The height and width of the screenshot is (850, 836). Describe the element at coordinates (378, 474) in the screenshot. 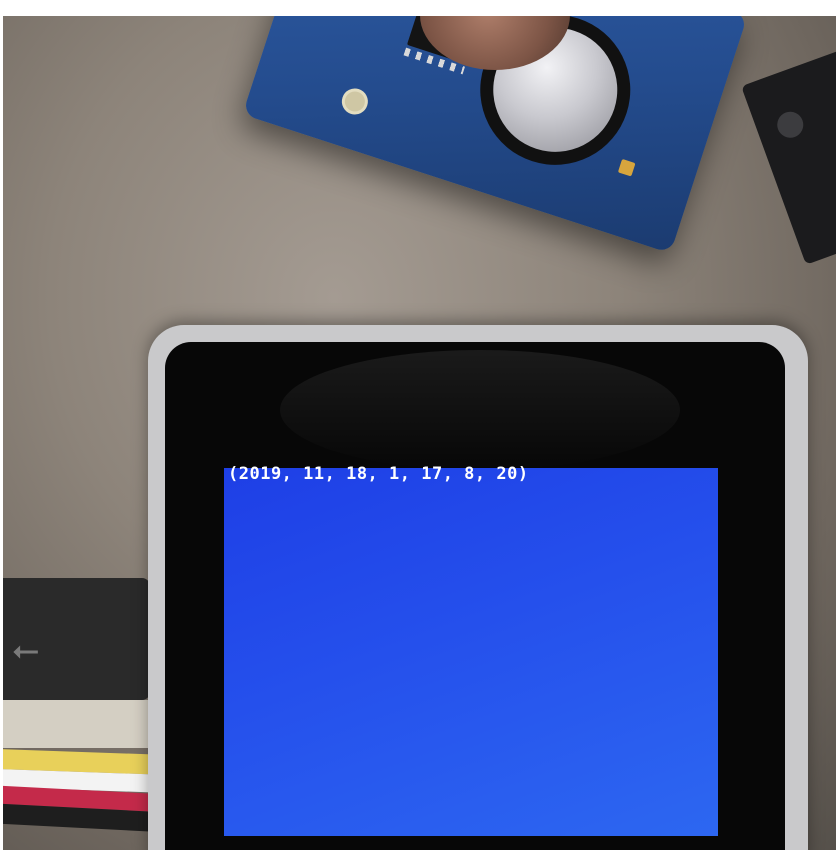

I see `datetime-readout: (2019, 11, 18, 1, 17, 8, 20)` at that location.